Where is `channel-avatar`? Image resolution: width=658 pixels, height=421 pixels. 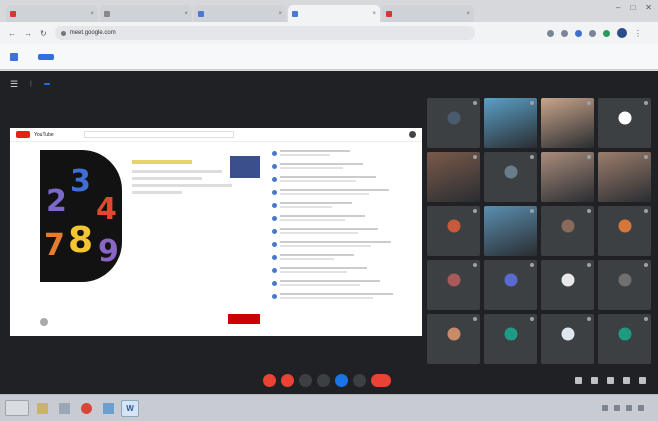
channel-avatar is located at coordinates (44, 322).